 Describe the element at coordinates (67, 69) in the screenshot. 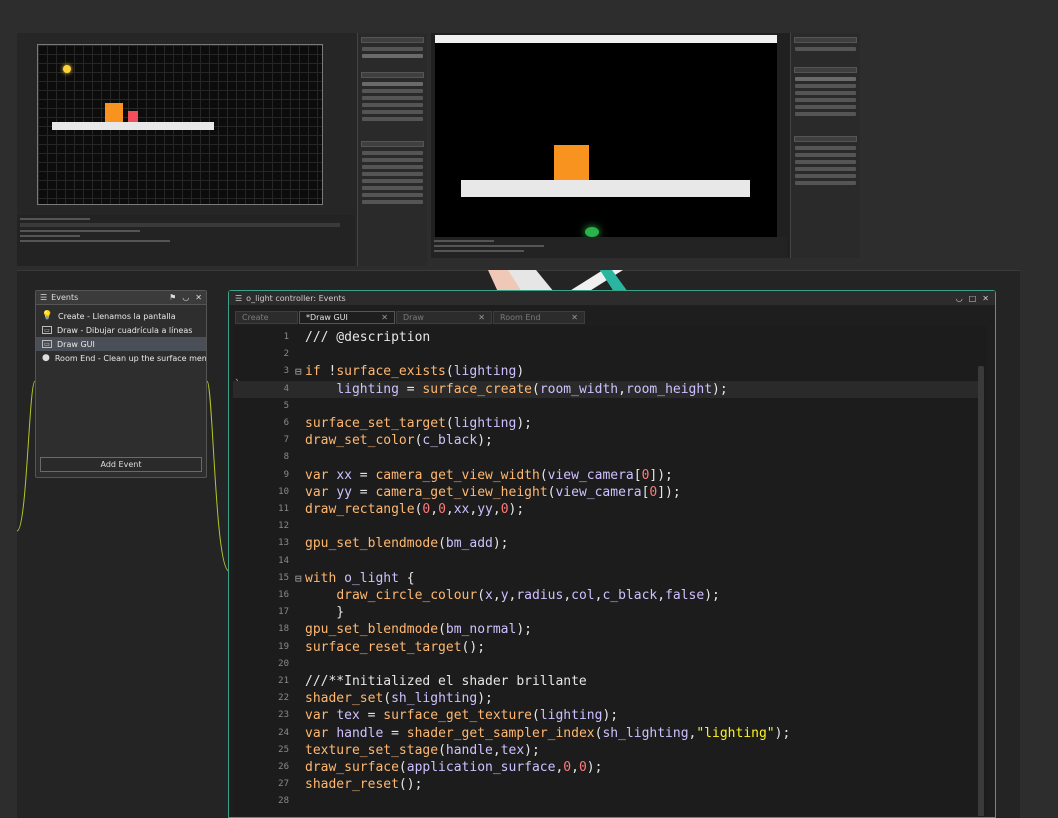

I see `light-sprite-icon` at that location.